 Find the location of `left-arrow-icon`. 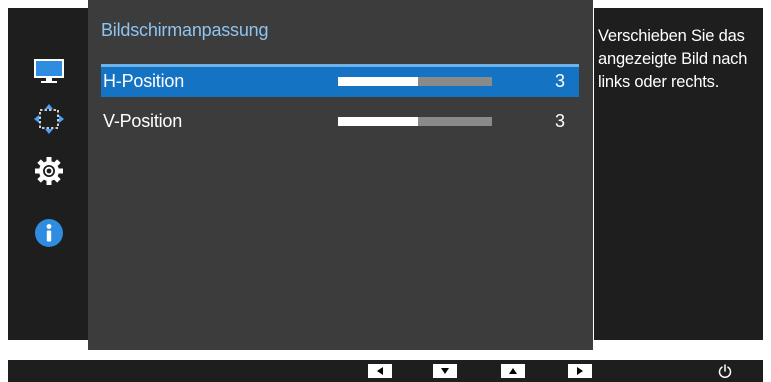

left-arrow-icon is located at coordinates (380, 371).